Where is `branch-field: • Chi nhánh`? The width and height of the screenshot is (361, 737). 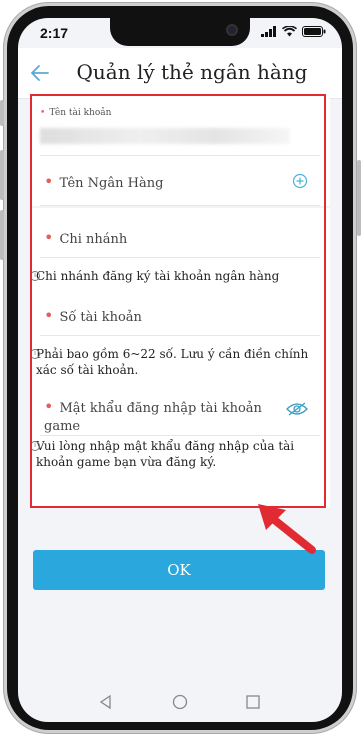 branch-field: • Chi nhánh is located at coordinates (180, 233).